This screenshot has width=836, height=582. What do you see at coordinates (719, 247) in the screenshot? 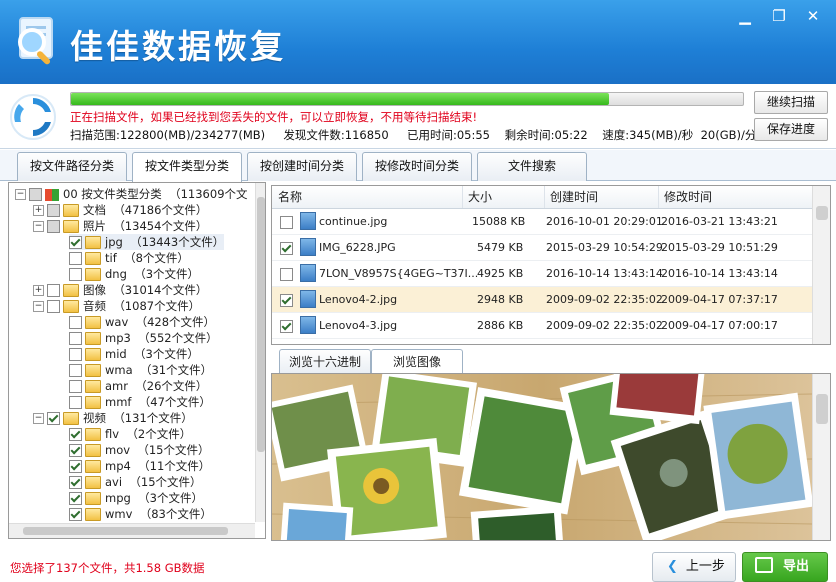
I see `file-modified: 2015-03-29 10:51:29` at bounding box center [719, 247].